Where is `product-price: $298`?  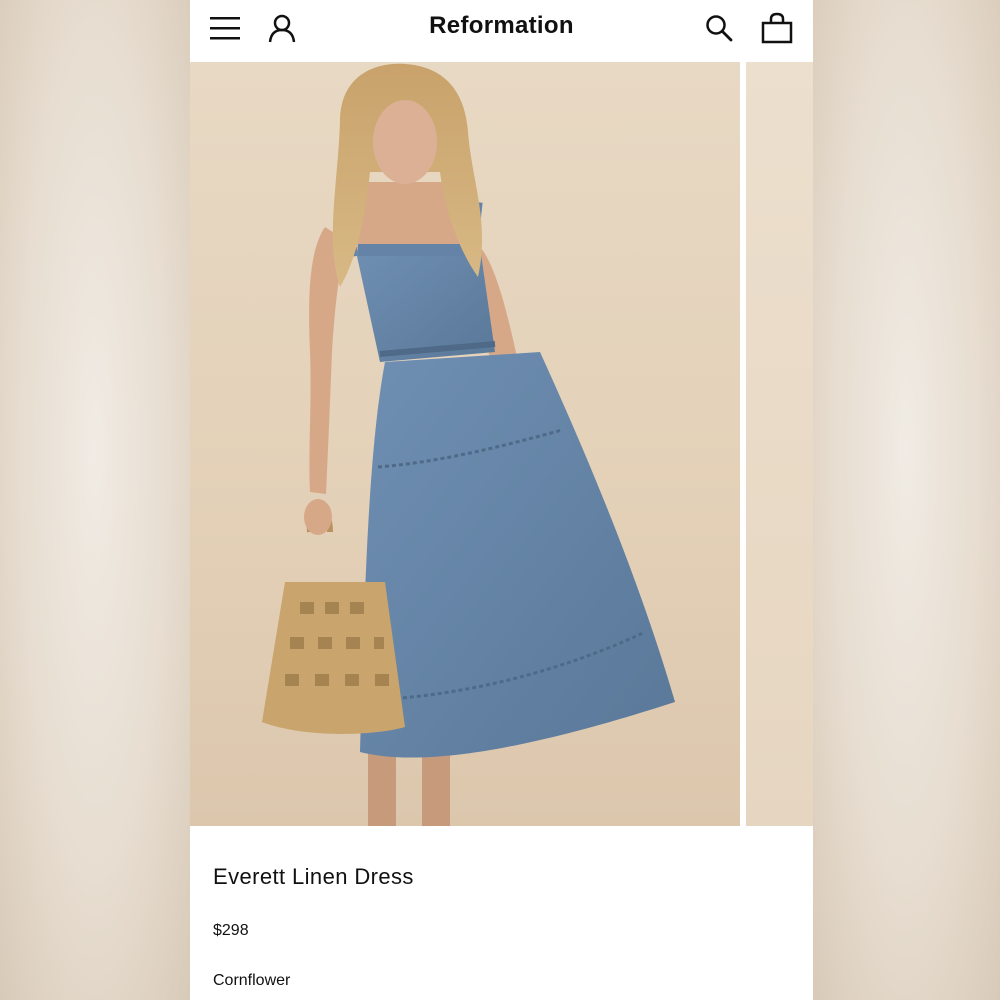
product-price: $298 is located at coordinates (231, 930).